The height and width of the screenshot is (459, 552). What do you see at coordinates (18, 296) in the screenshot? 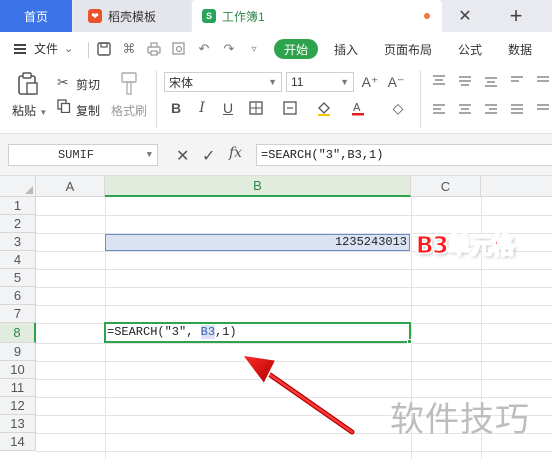
I see `row-header-6: 6` at bounding box center [18, 296].